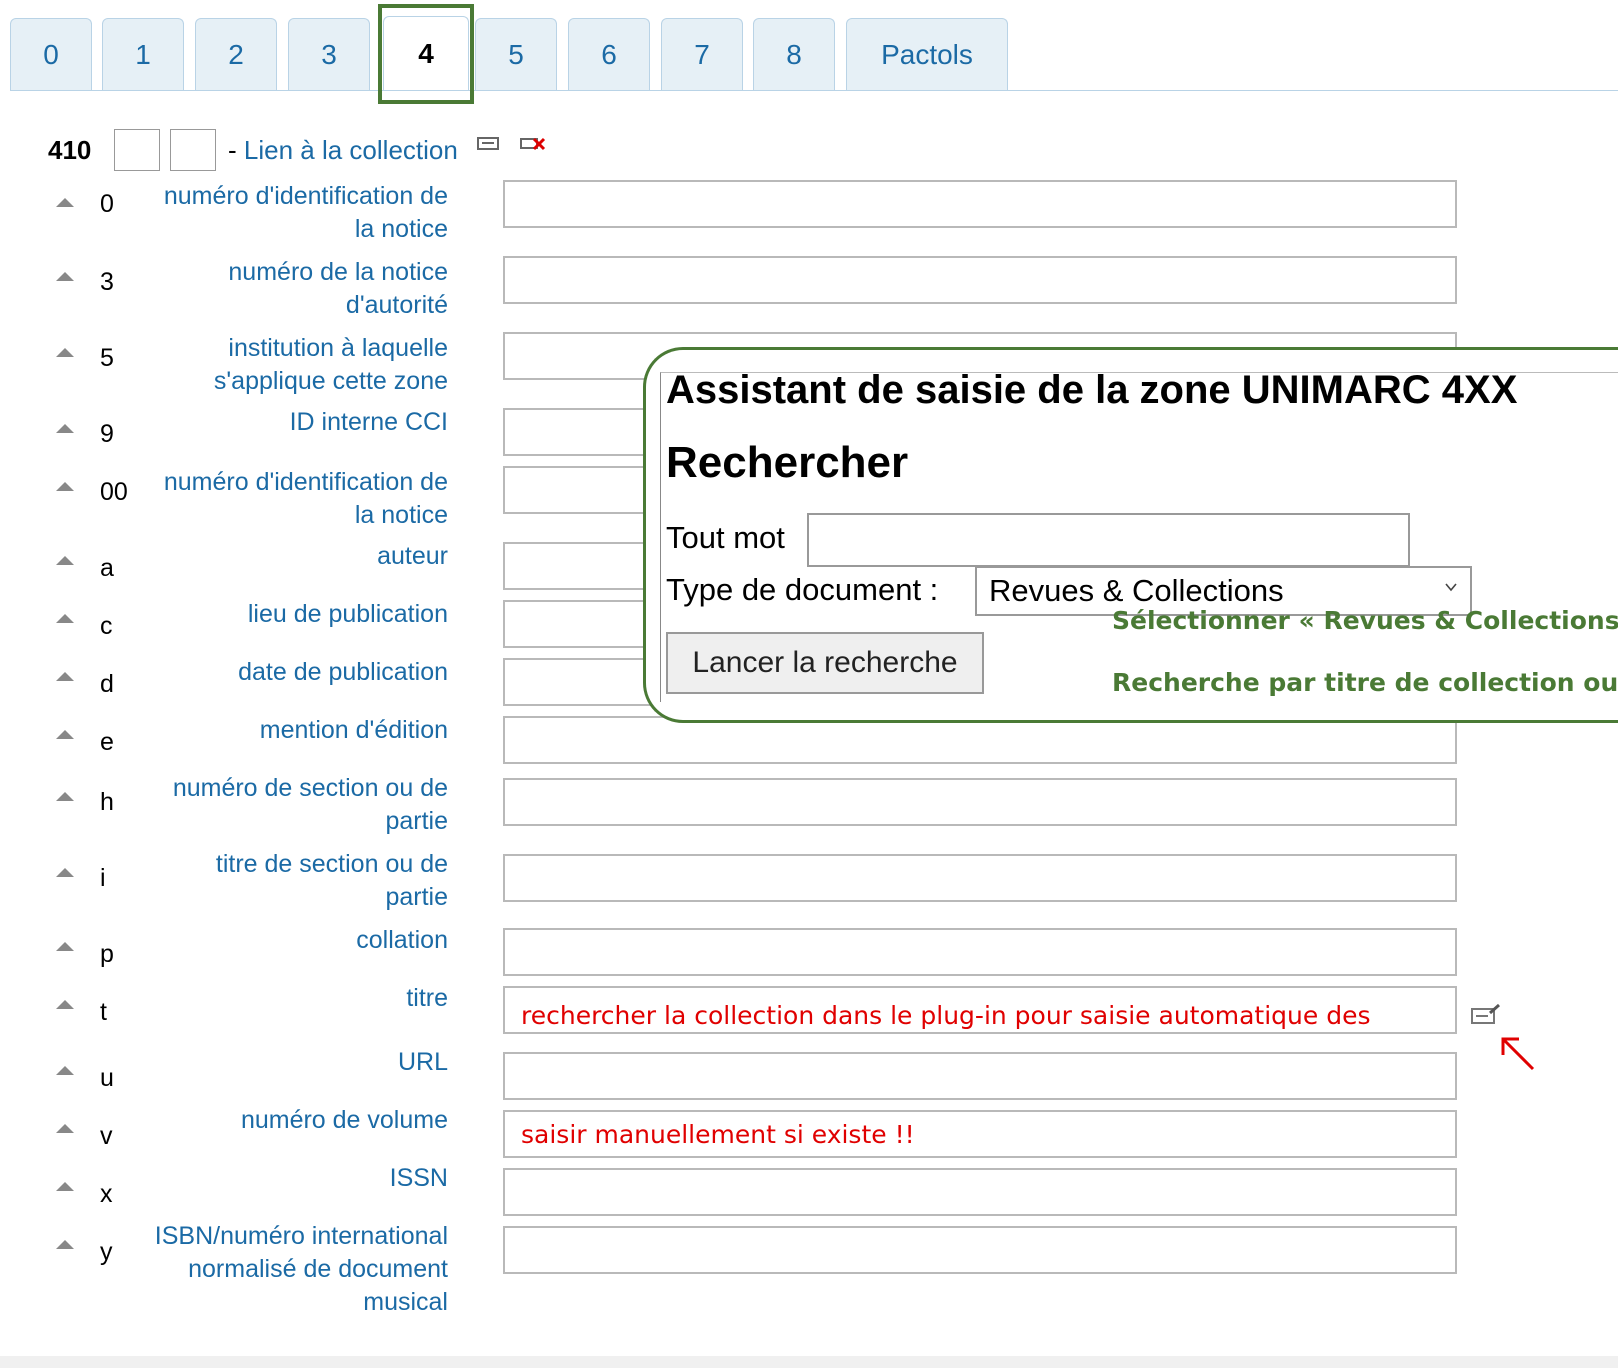  What do you see at coordinates (331, 880) in the screenshot?
I see `subfield-label: titre de section ou de partie` at bounding box center [331, 880].